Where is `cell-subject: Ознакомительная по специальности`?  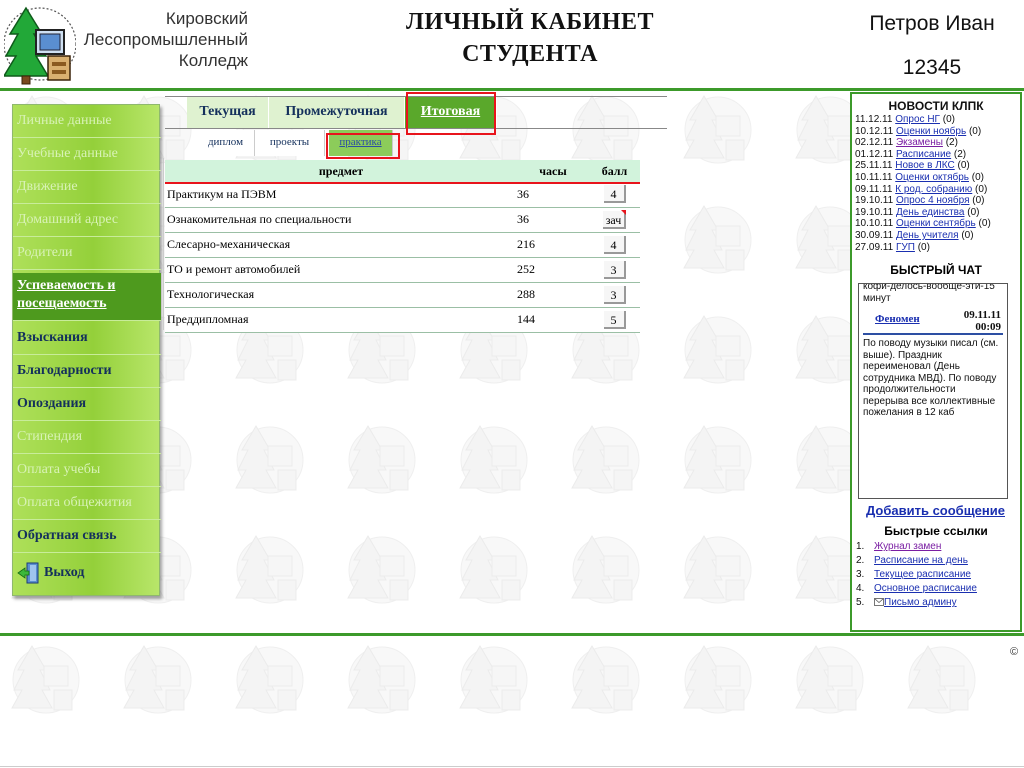 cell-subject: Ознакомительная по специальности is located at coordinates (341, 220).